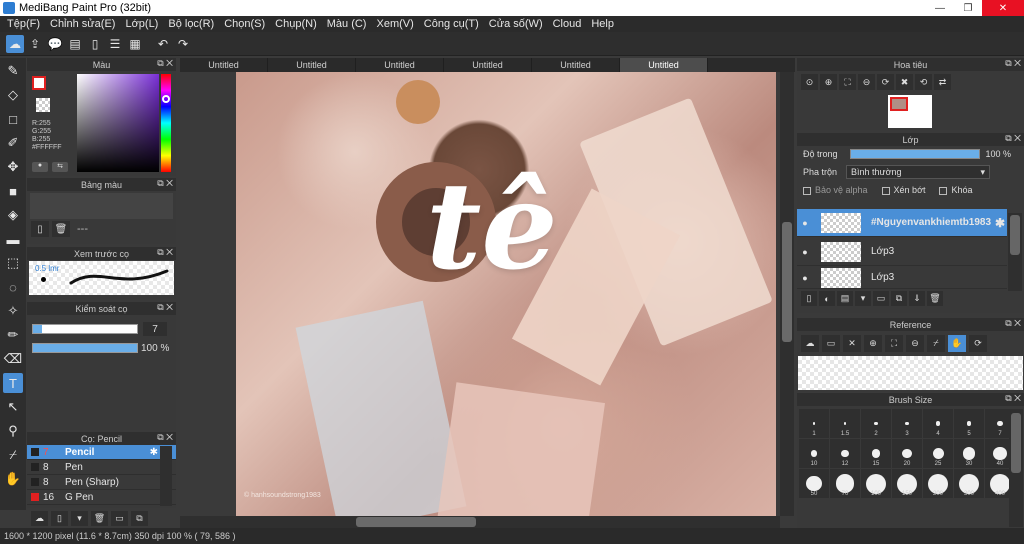 The width and height of the screenshot is (1024, 544). What do you see at coordinates (516, 24) in the screenshot?
I see `menu-window: Cửa số(W)` at bounding box center [516, 24].